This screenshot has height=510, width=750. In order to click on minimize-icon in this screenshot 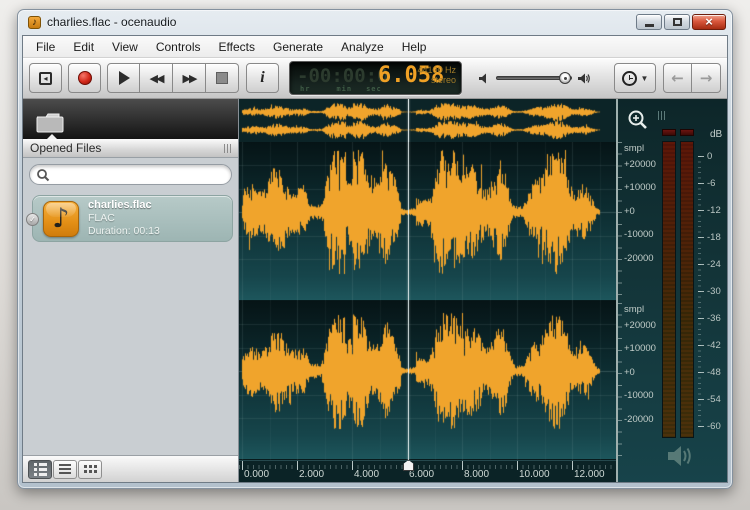, I will do `click(649, 25)`.